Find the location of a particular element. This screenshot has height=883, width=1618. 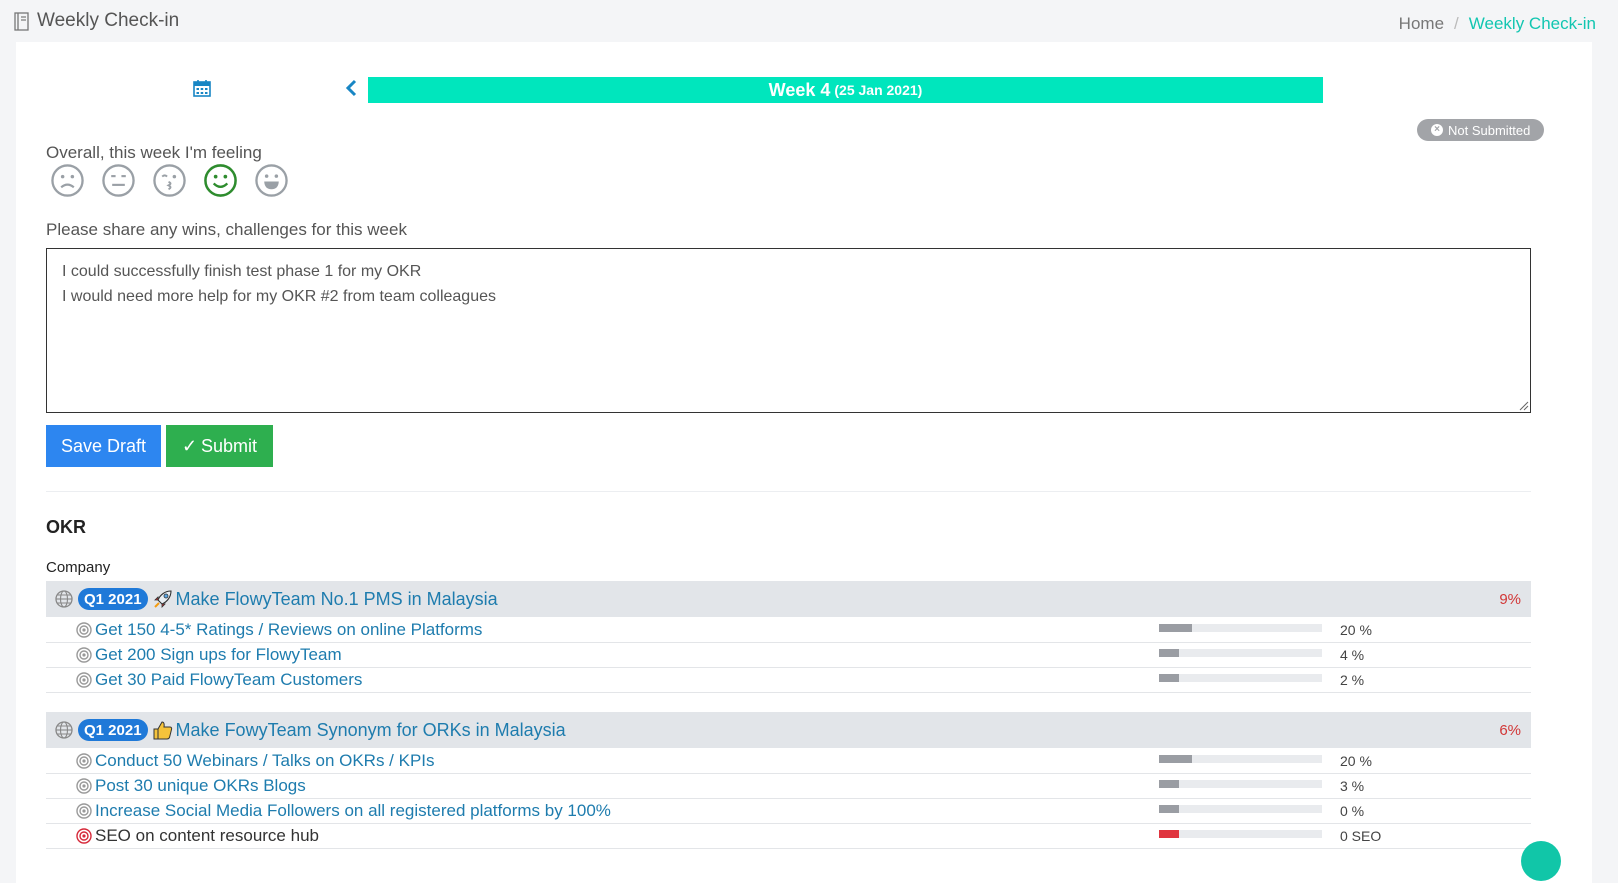

submit-button: ✓ Submit is located at coordinates (219, 446).